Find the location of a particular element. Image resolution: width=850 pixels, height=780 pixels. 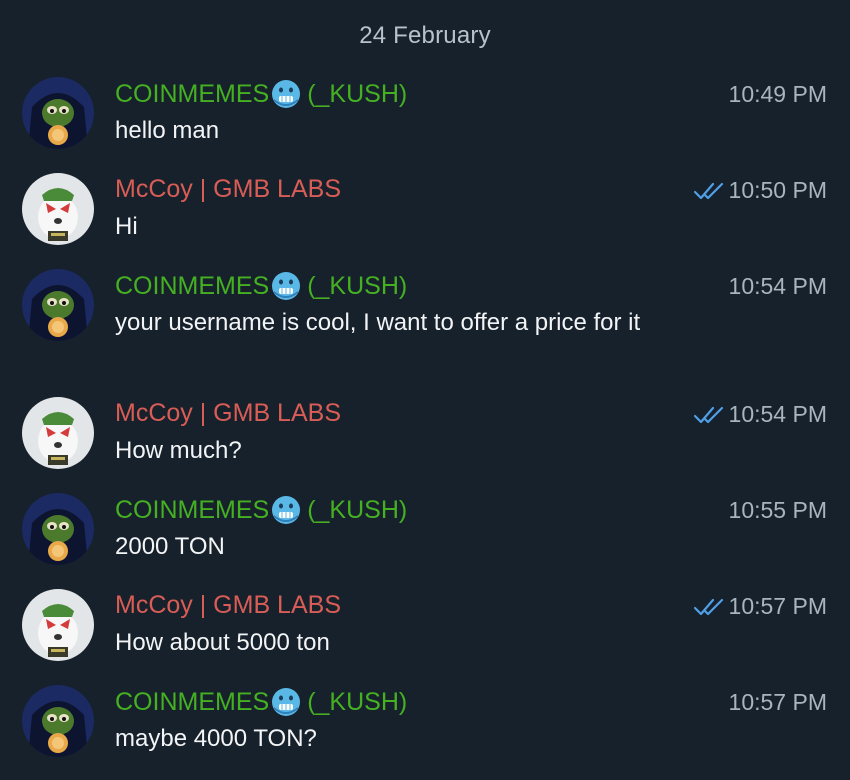

message-text: 2000 TON is located at coordinates (170, 546).